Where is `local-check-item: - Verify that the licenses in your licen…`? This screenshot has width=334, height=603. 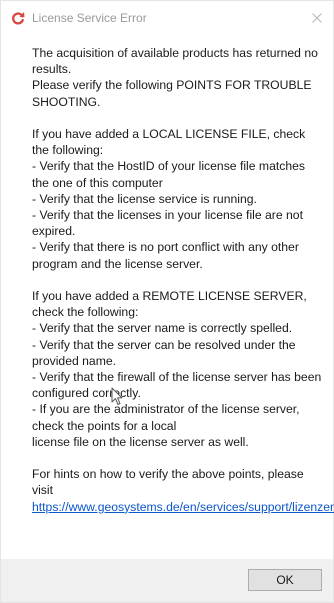 local-check-item: - Verify that the licenses in your licen… is located at coordinates (167, 223).